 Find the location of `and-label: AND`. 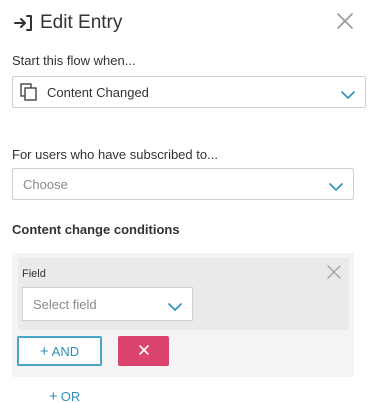

and-label: AND is located at coordinates (65, 351).